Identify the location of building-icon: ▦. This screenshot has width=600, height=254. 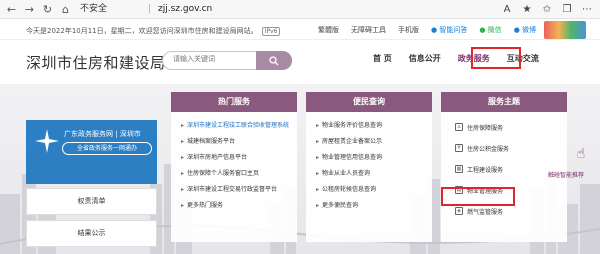
(459, 169).